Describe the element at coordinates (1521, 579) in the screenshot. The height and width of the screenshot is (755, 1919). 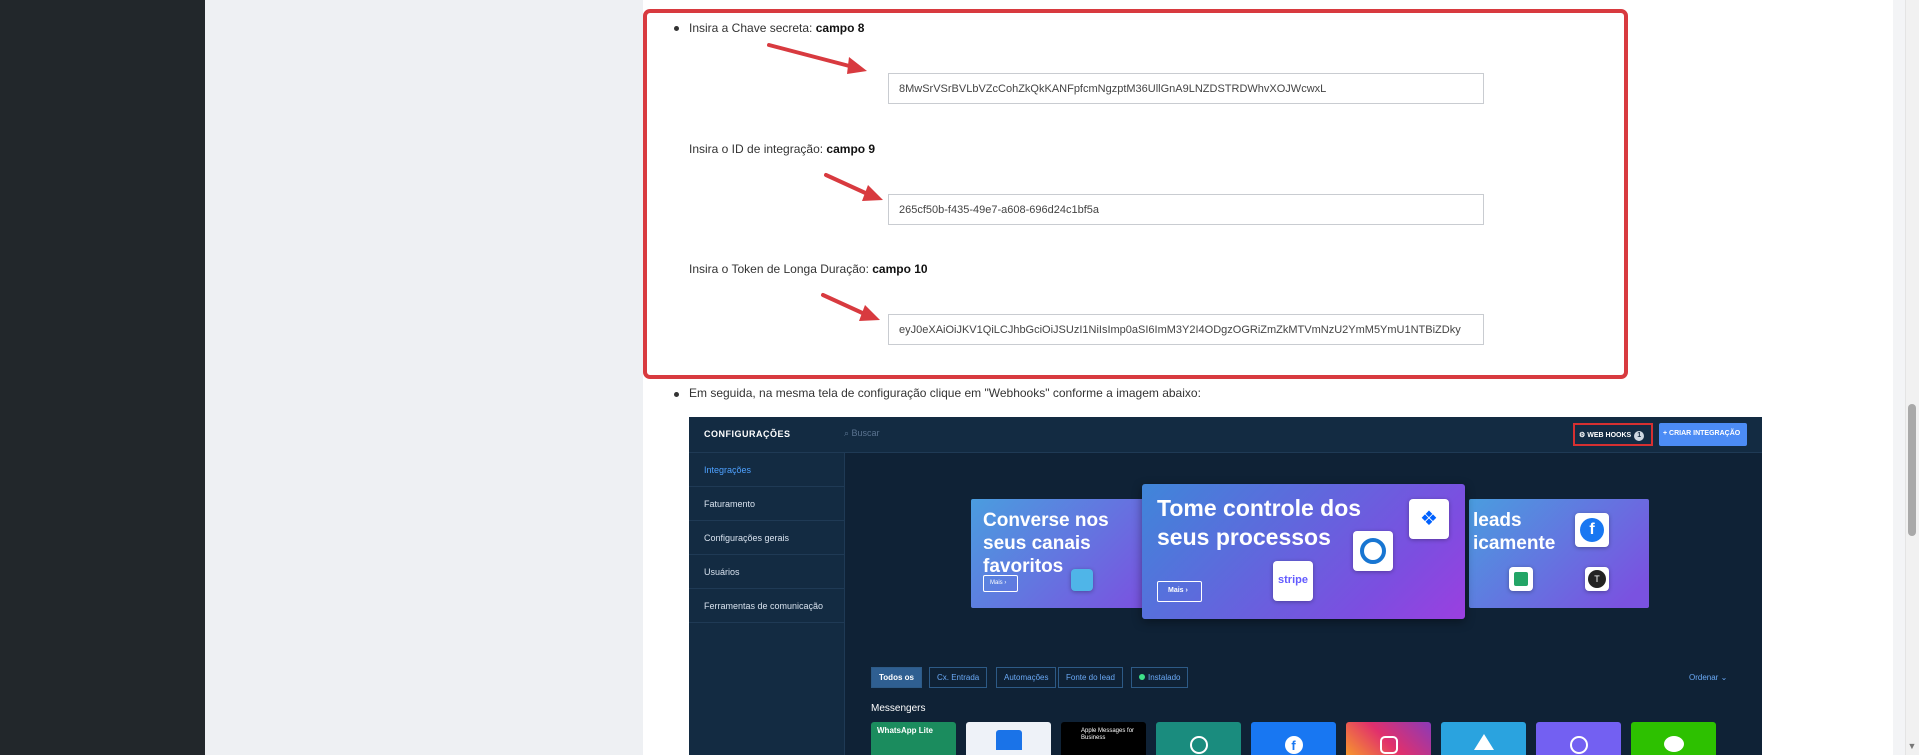
I see `sheets-icon` at that location.